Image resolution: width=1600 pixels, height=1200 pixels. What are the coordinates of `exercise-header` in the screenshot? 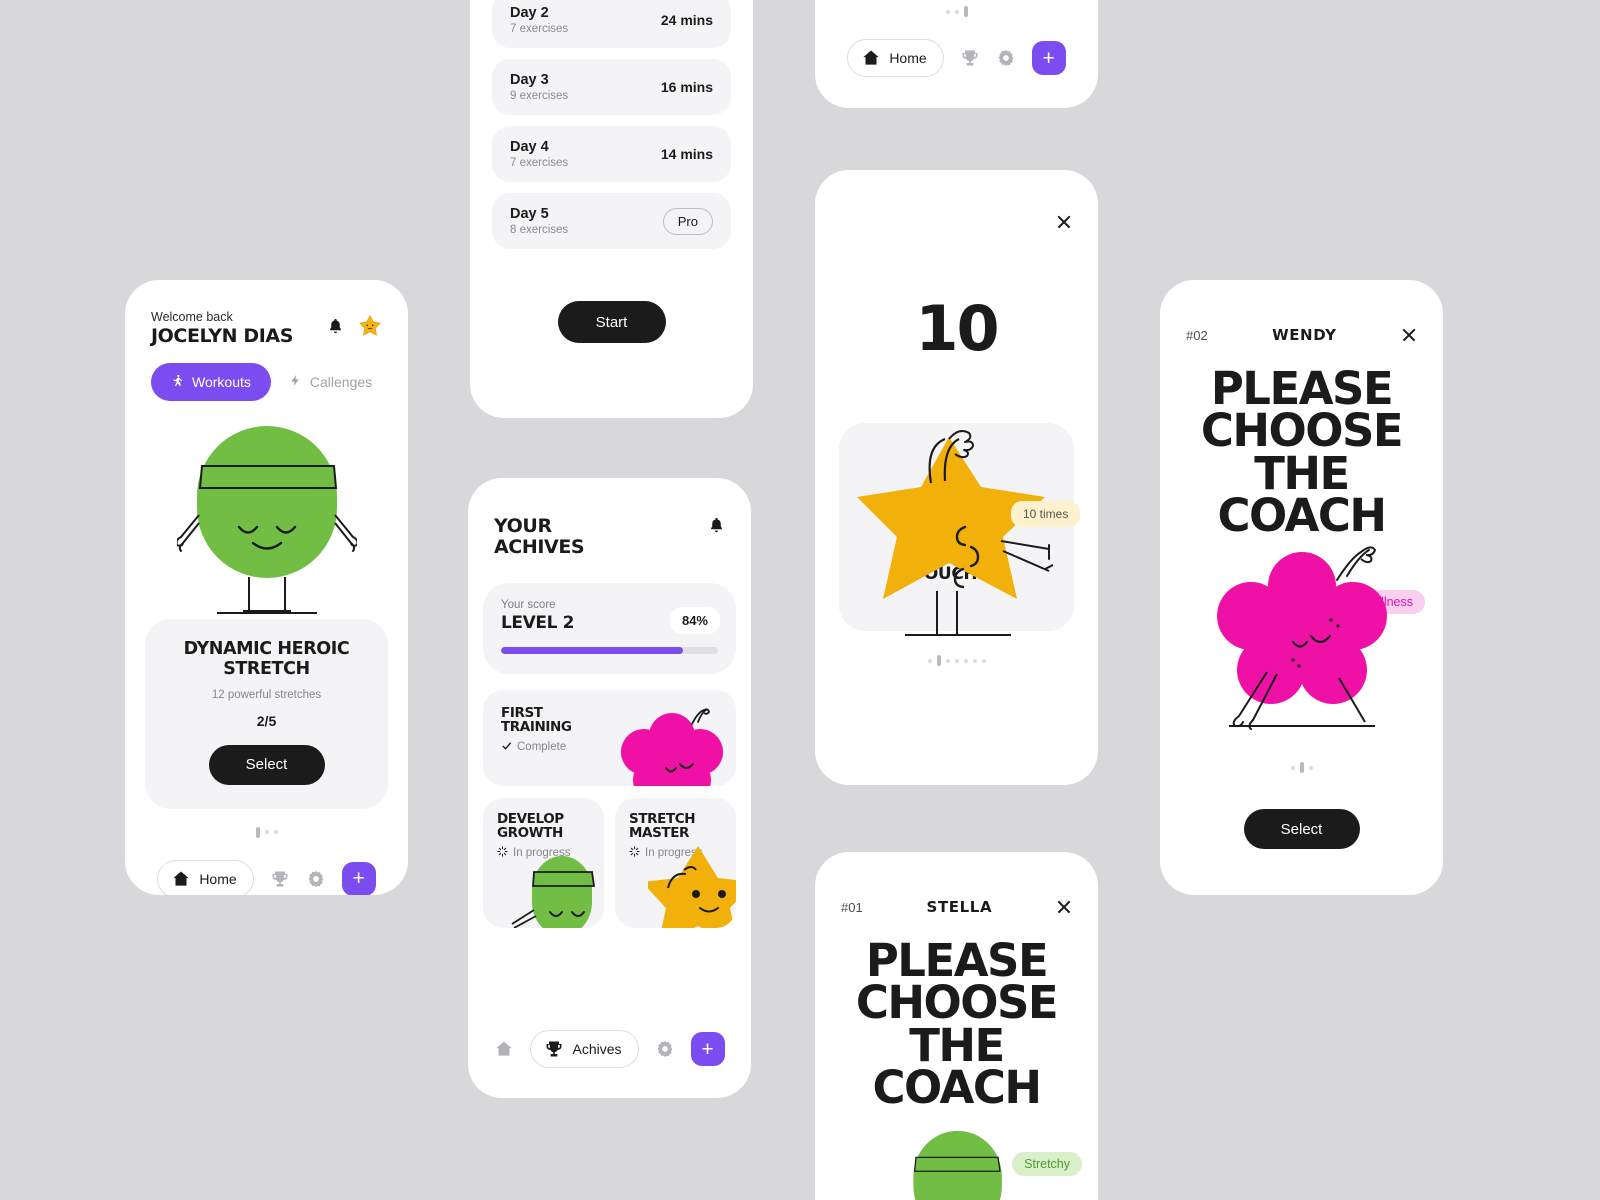 It's located at (956, 200).